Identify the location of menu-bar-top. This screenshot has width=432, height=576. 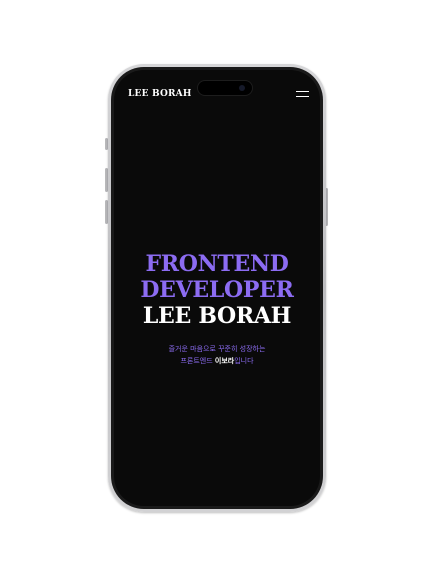
(302, 91).